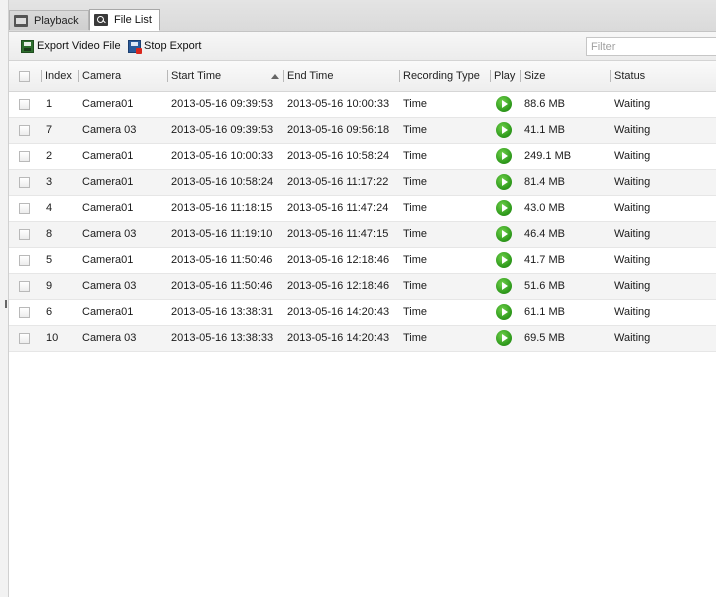  Describe the element at coordinates (439, 76) in the screenshot. I see `column-header-recording-type: Recording Type` at that location.